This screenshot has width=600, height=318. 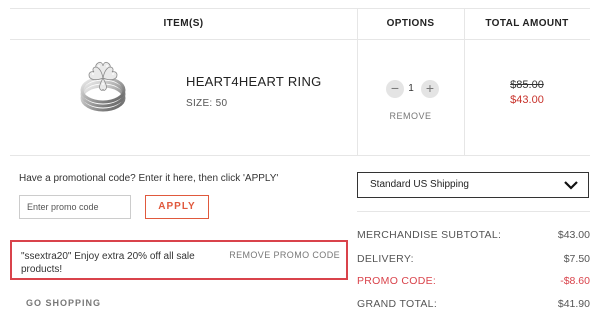 I want to click on ring-icon, so click(x=103, y=86).